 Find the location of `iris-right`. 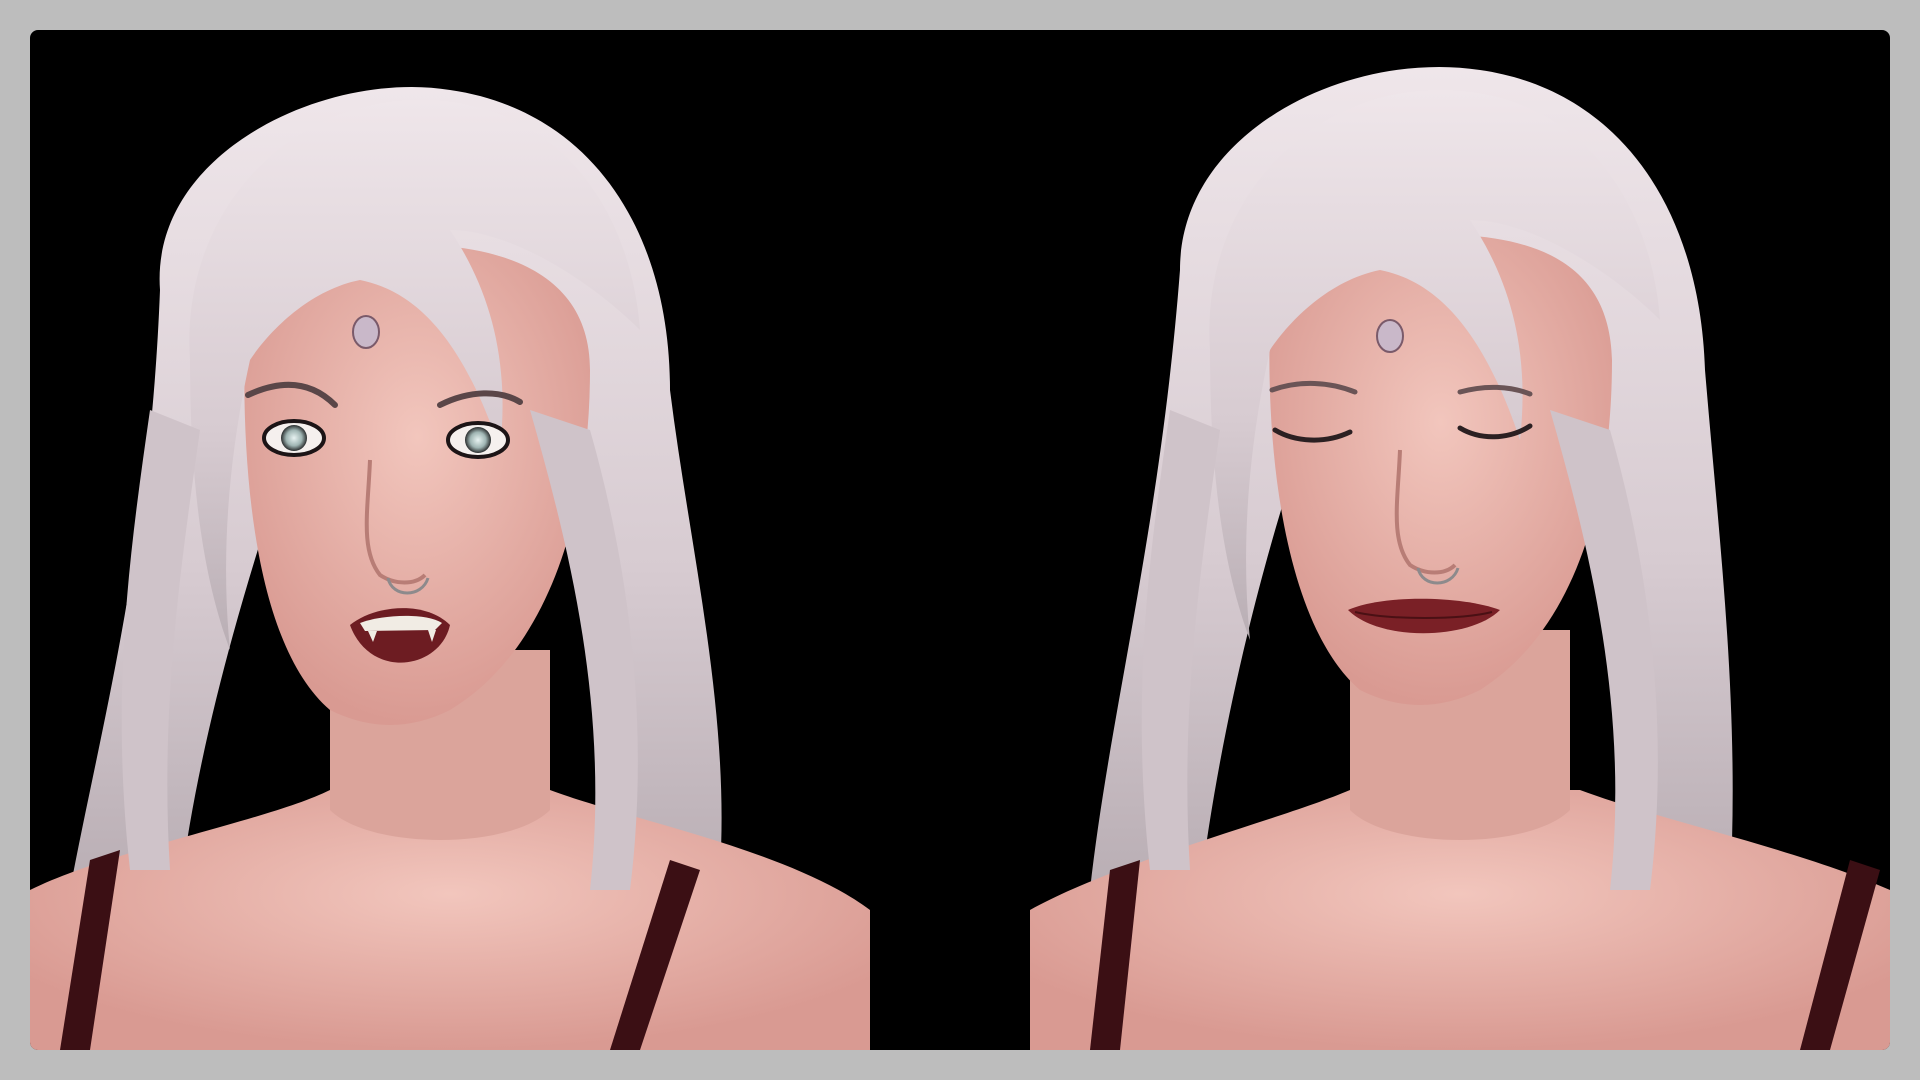

iris-right is located at coordinates (478, 440).